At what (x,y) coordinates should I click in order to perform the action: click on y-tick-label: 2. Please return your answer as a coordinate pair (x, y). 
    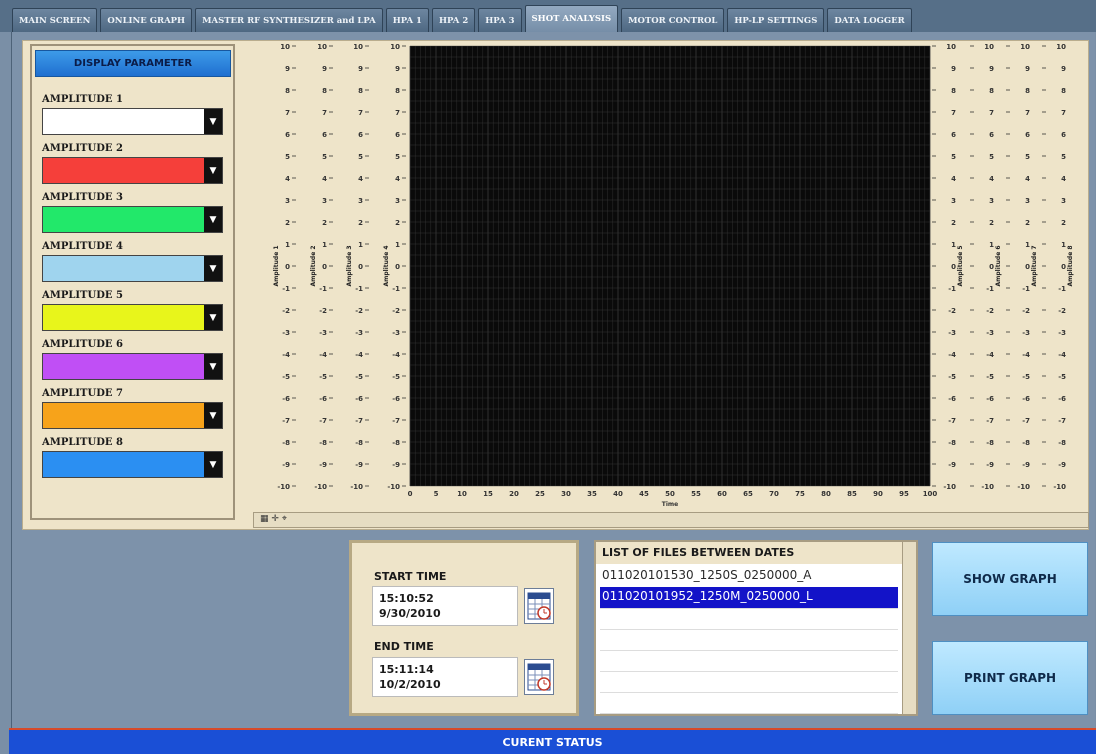
    Looking at the image, I should click on (1027, 223).